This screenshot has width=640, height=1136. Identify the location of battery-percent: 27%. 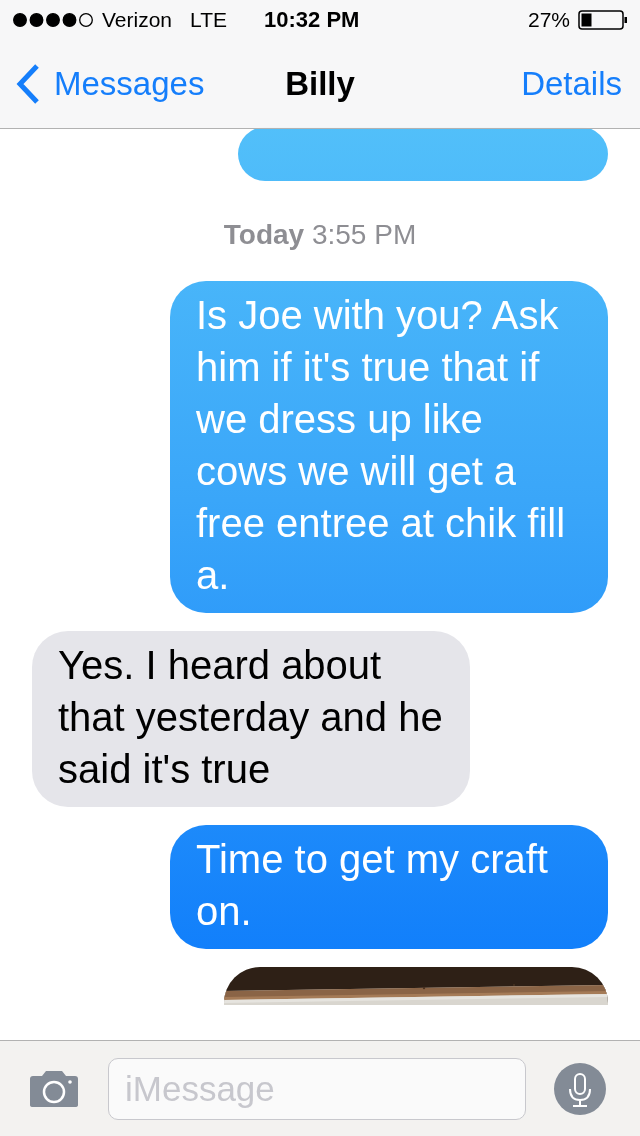
(548, 20).